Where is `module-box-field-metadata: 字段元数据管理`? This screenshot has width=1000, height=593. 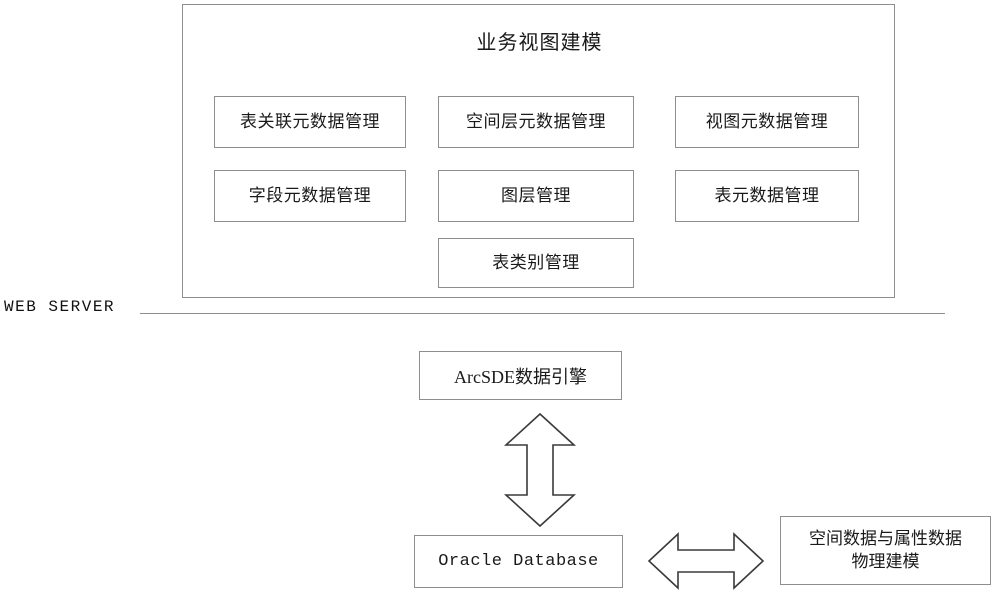
module-box-field-metadata: 字段元数据管理 is located at coordinates (310, 196).